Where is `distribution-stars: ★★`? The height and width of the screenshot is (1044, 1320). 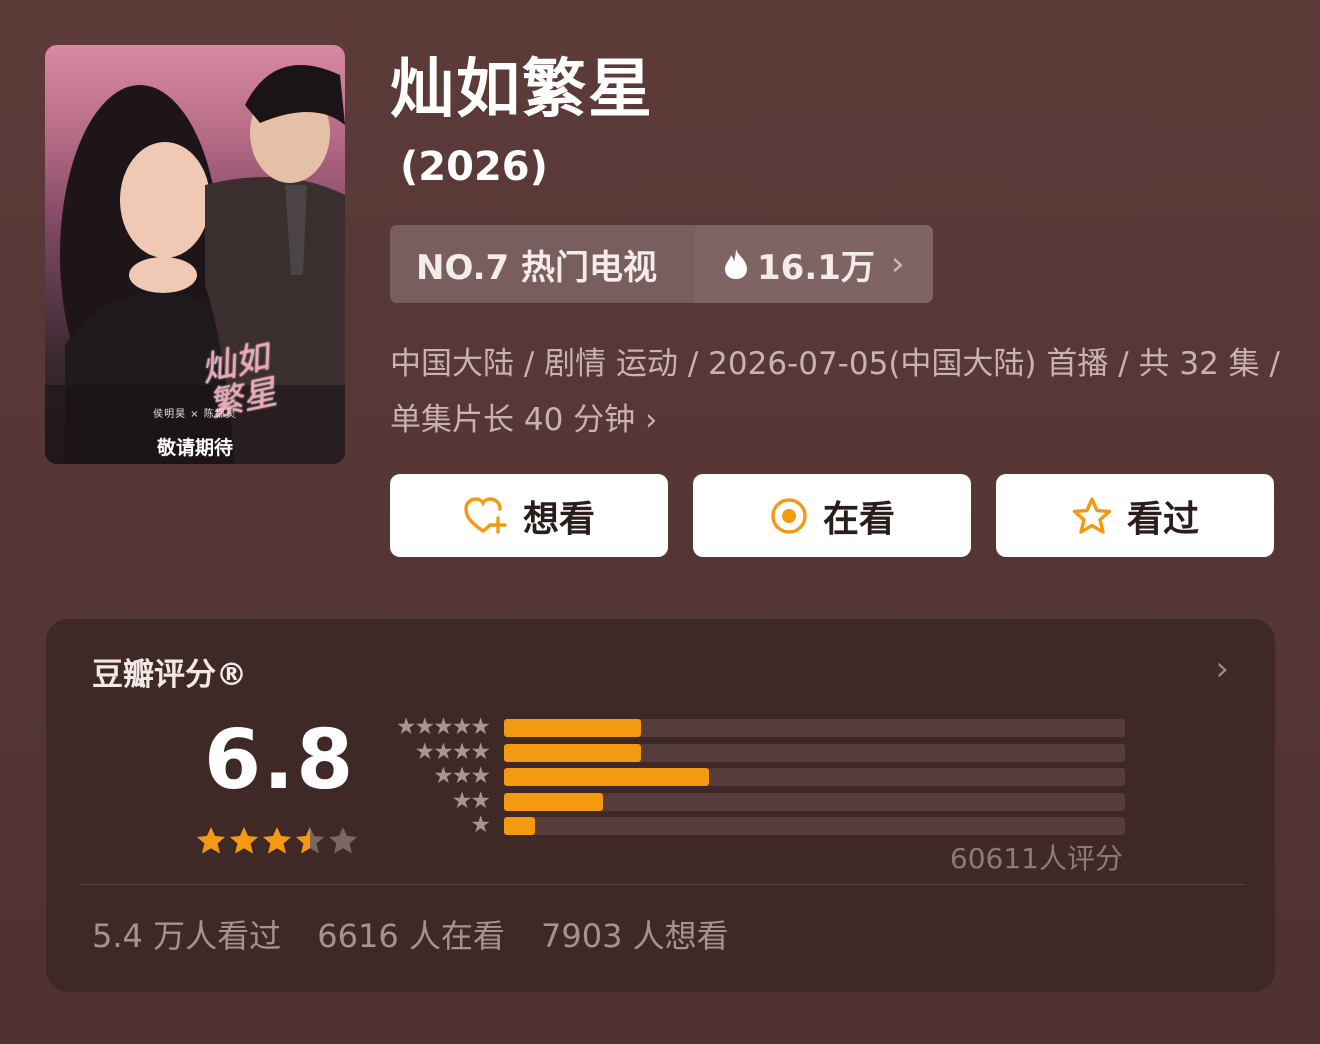
distribution-stars: ★★ is located at coordinates (471, 800).